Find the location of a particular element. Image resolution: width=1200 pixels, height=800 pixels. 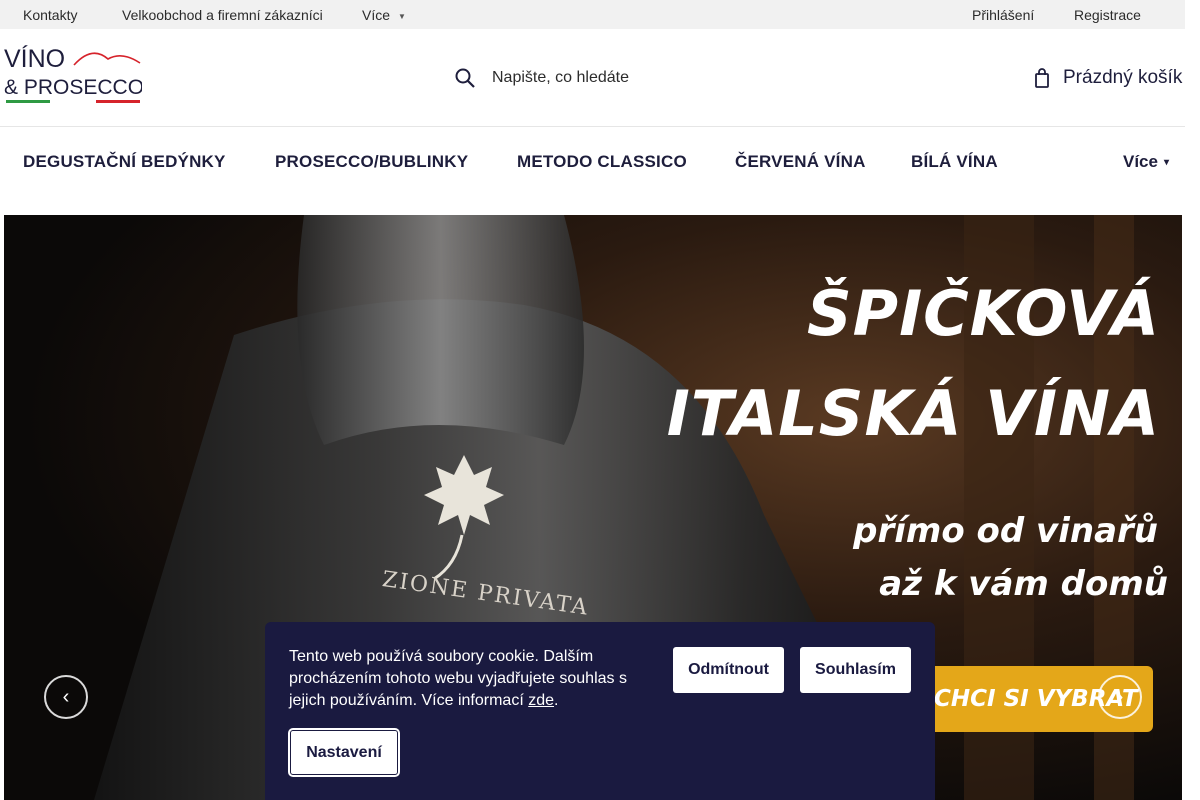

site-header: VÍNO & PROSECCO Prázdný košík is located at coordinates (592, 78).